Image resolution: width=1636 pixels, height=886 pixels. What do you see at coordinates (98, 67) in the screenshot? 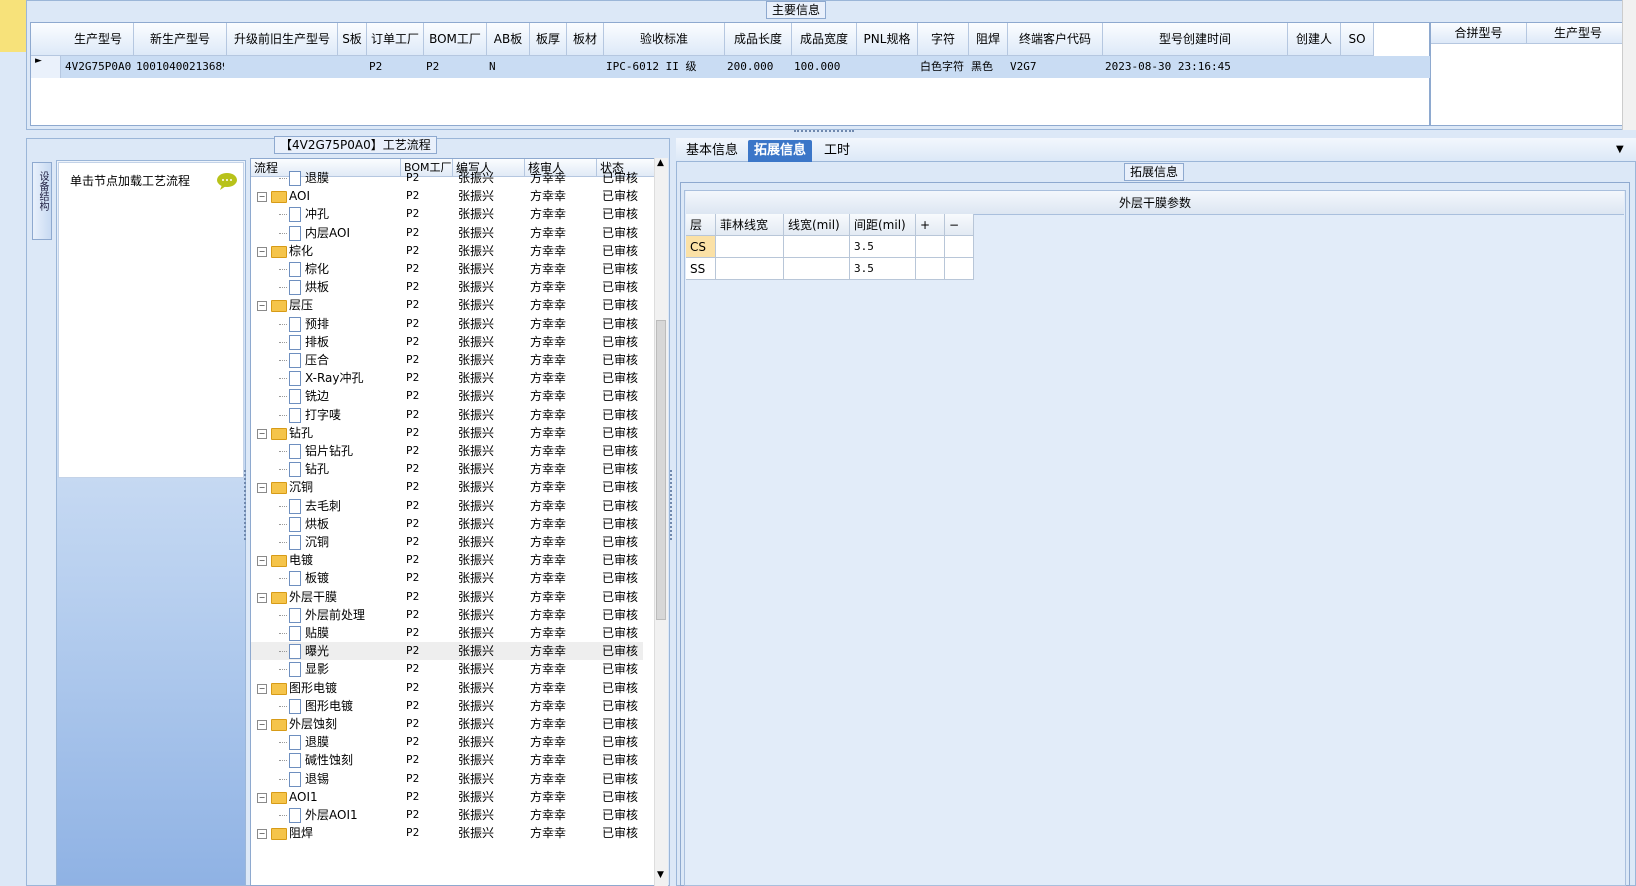
I see `main-row-cell: 4V2G75P0A0` at bounding box center [98, 67].